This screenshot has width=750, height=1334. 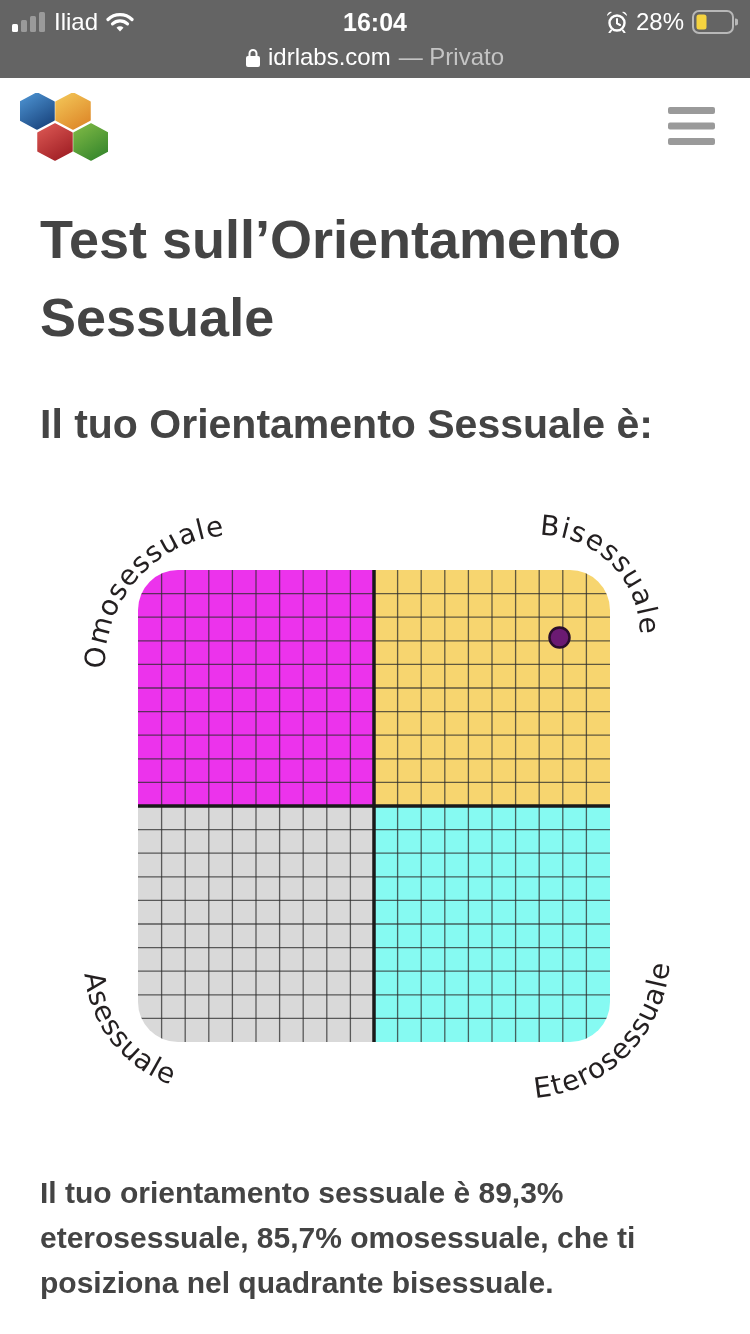 I want to click on result-heading: Il tuo Orientamento Sessuale è:, so click(x=346, y=424).